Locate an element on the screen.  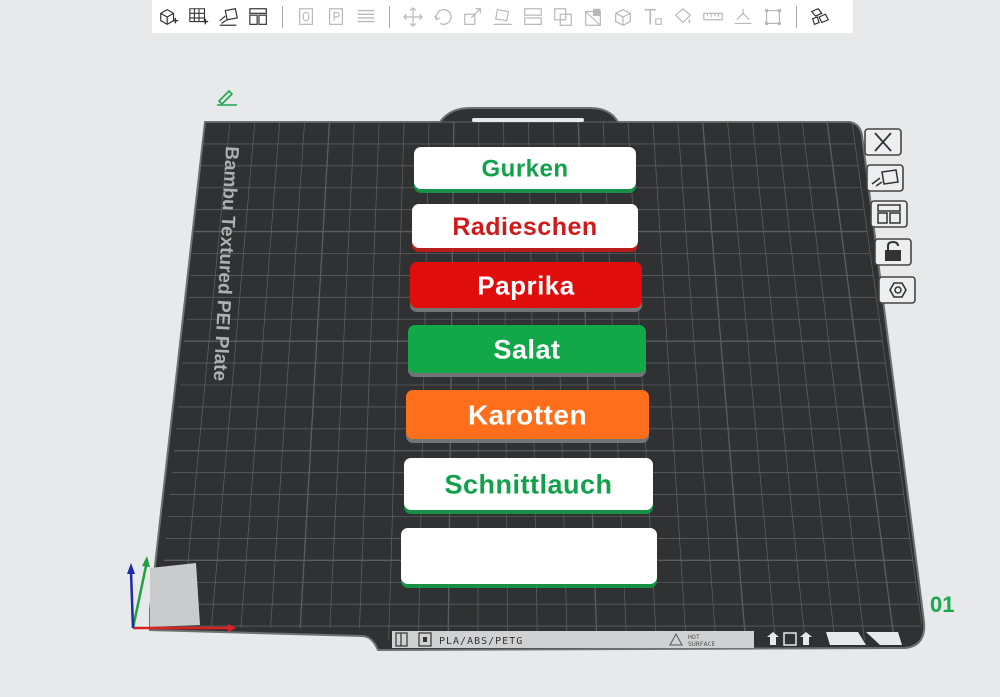
label-text: Paprika is located at coordinates (525, 285).